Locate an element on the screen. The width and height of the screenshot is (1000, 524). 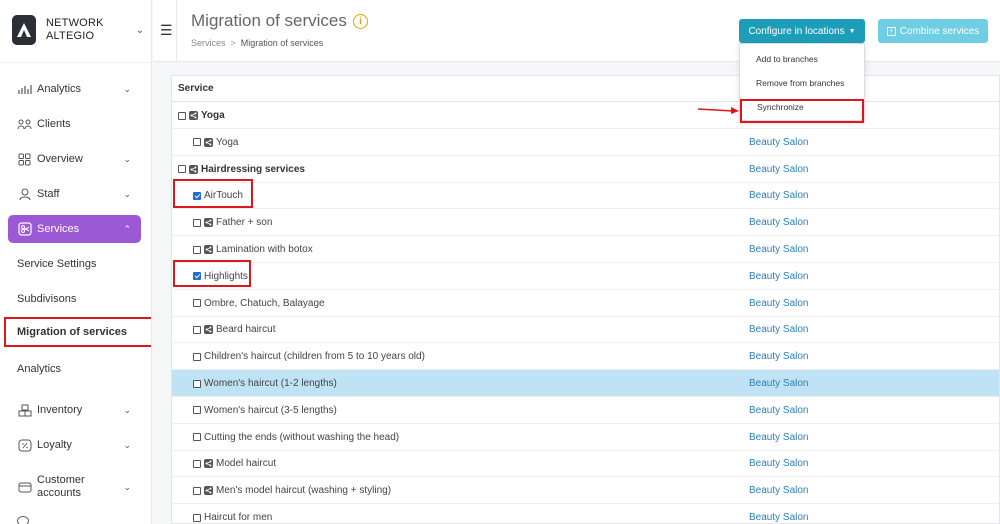
table-row: Lamination with botox Beauty Salon is located at coordinates (585, 249).